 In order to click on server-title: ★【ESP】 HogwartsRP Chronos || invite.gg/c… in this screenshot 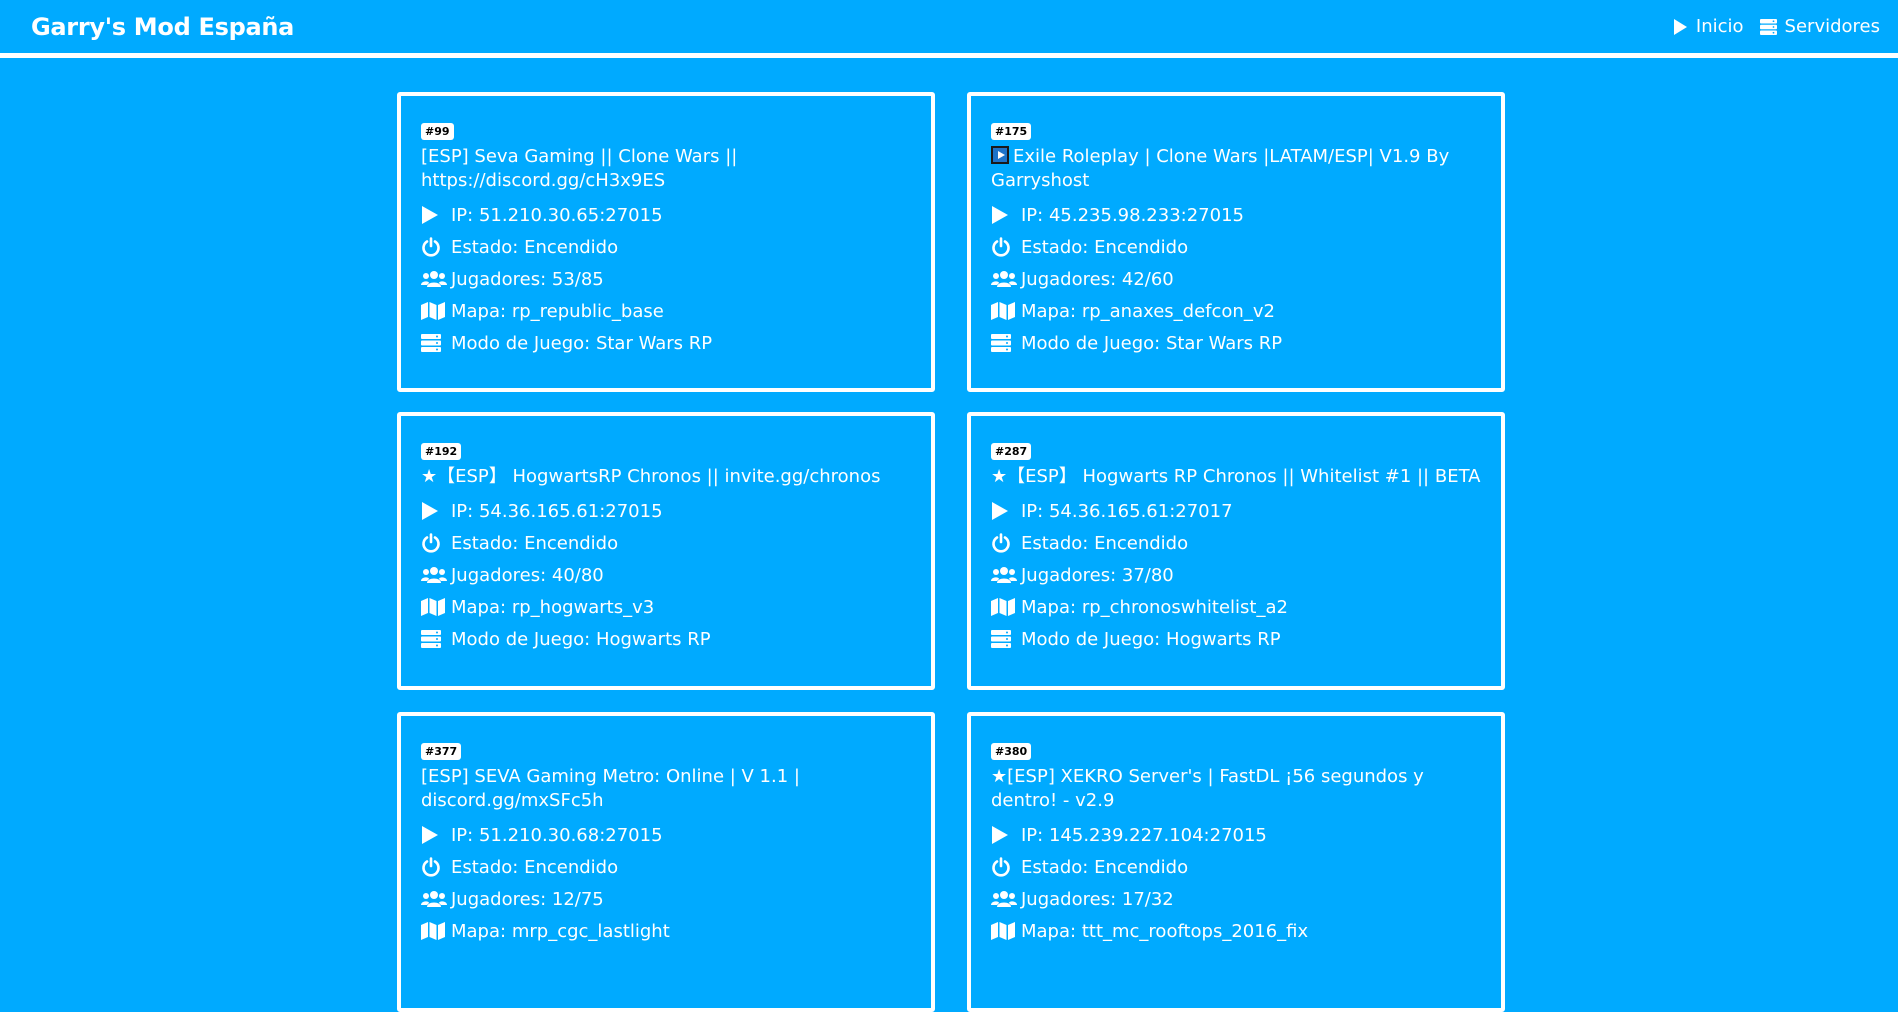, I will do `click(666, 477)`.